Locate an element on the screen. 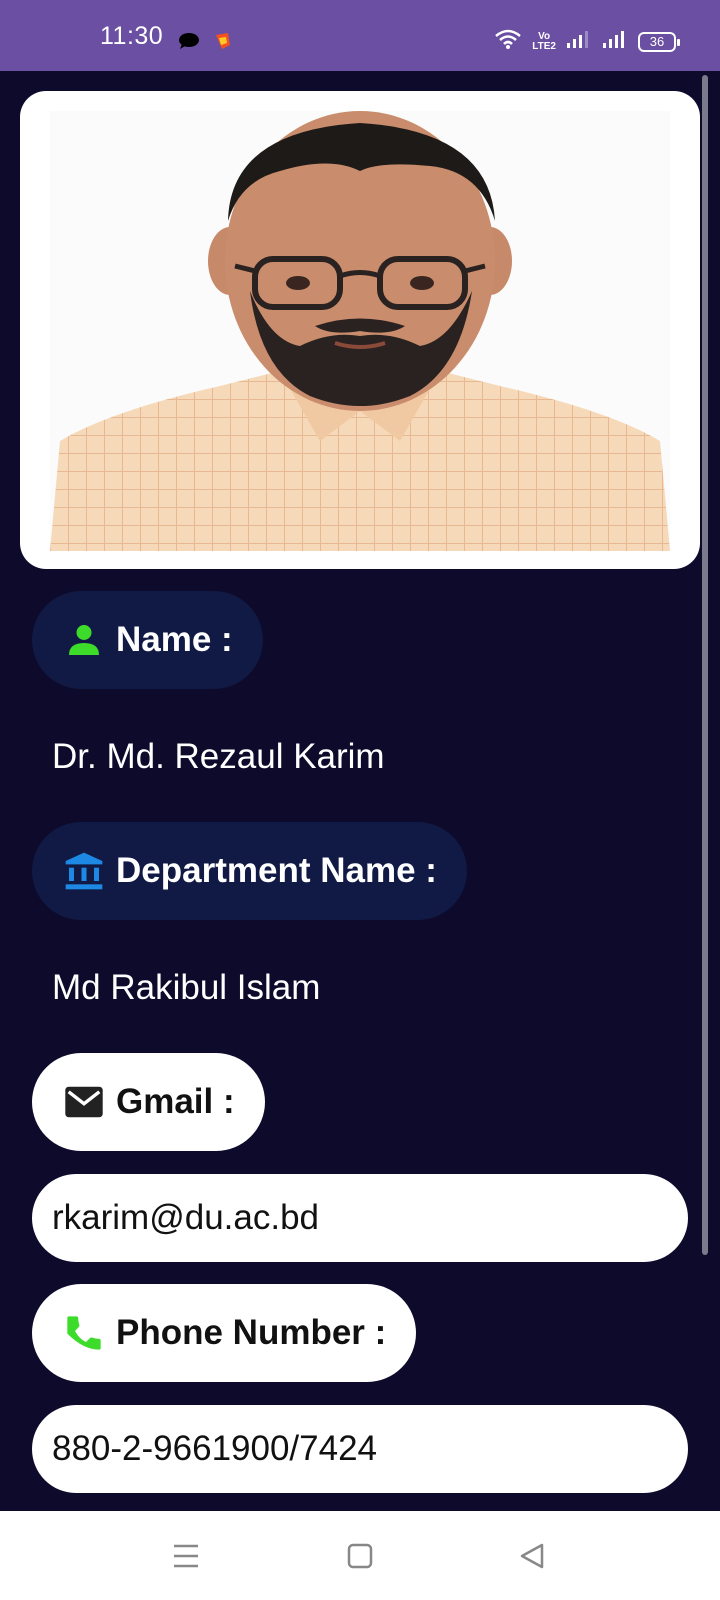 The height and width of the screenshot is (1600, 720). phone-value: 880-2-9661900/7424 is located at coordinates (360, 1449).